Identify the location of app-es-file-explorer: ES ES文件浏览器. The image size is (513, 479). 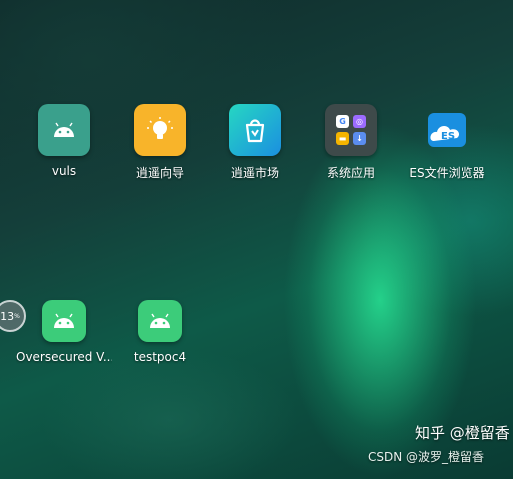
(447, 142).